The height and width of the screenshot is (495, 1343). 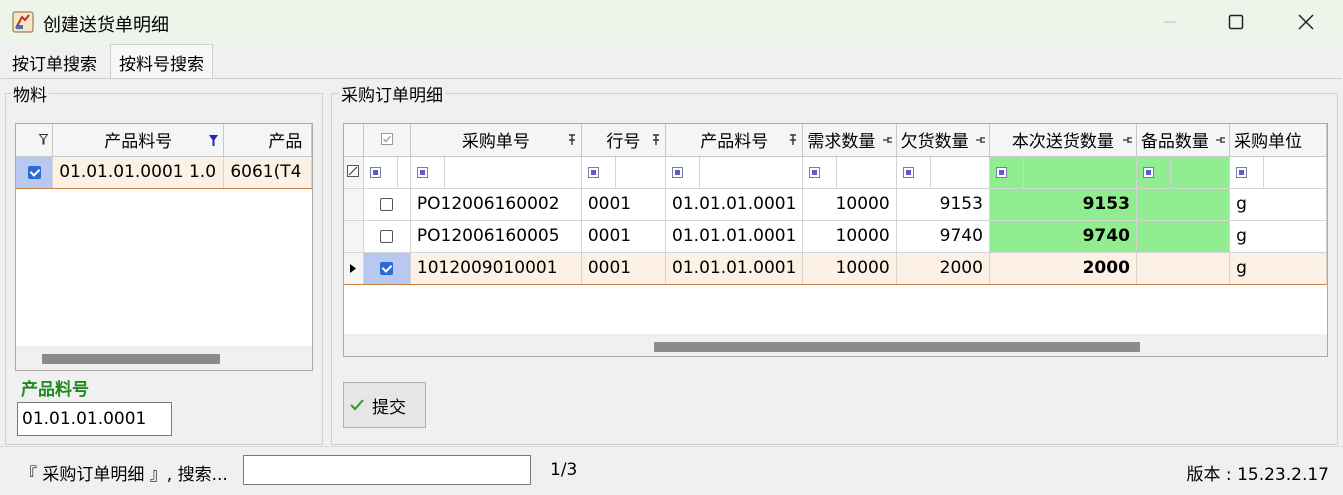 I want to click on minimize-button, so click(x=1170, y=22).